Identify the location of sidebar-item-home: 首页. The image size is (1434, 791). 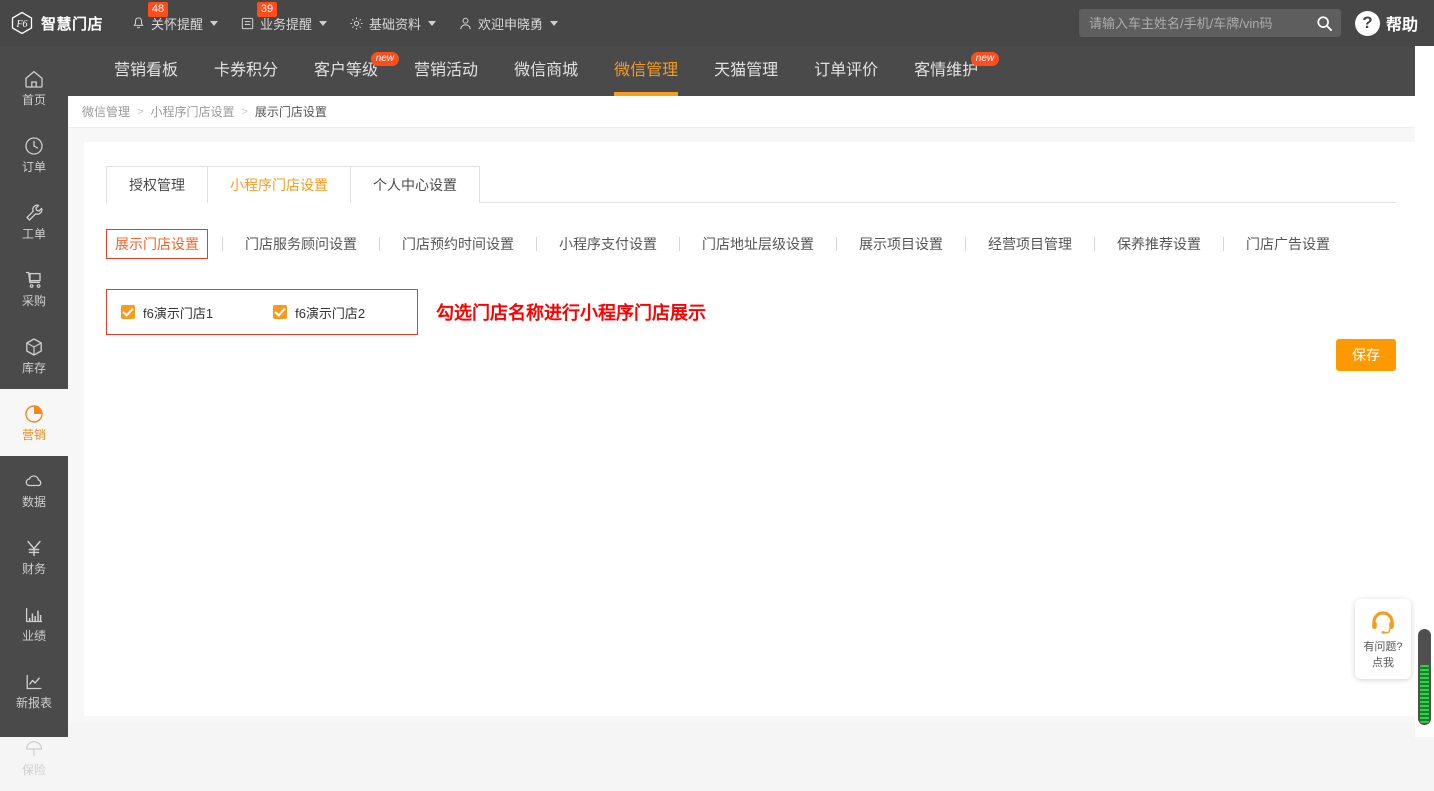
(34, 87).